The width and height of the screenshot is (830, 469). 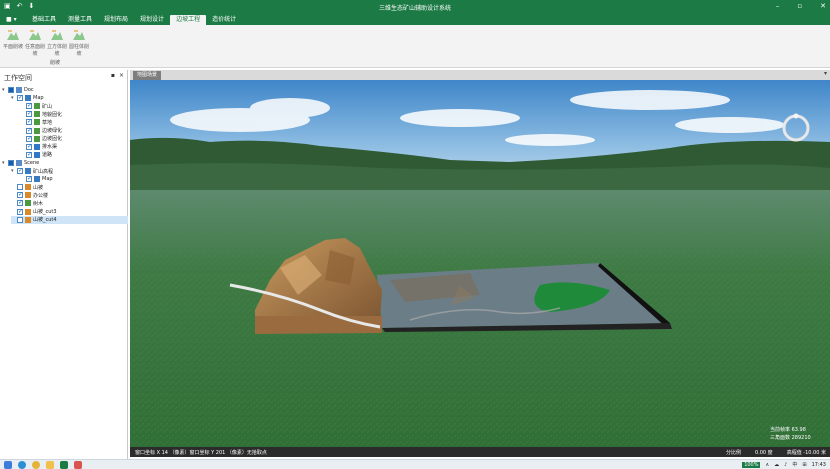 I want to click on ribbon-tabs: 基础工具 测量工具 规划布局 规划设计 边坡工程 造价统计, so click(x=134, y=20).